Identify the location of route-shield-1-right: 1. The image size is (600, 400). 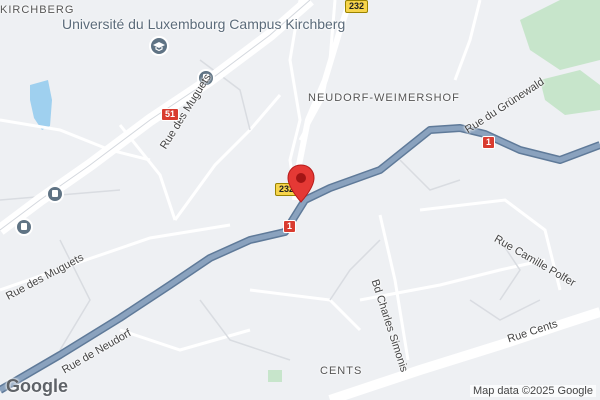
(489, 142).